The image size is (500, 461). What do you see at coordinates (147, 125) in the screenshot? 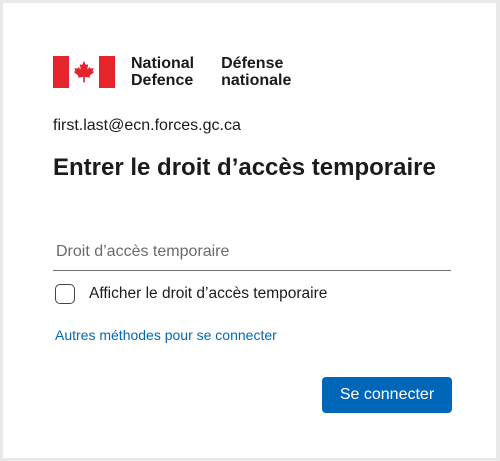
I see `account-email: first.last@ecn.forces.gc.ca` at bounding box center [147, 125].